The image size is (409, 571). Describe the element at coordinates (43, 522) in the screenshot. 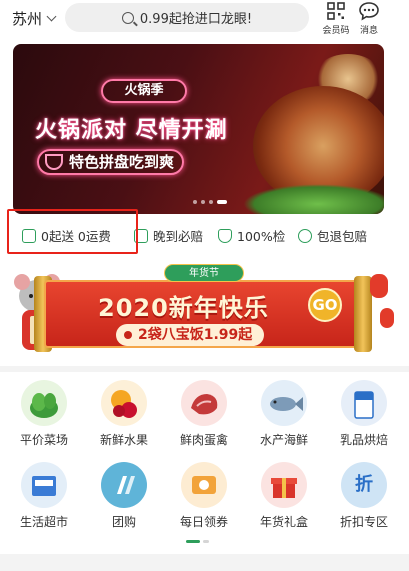

I see `category-label: 生活超市` at that location.